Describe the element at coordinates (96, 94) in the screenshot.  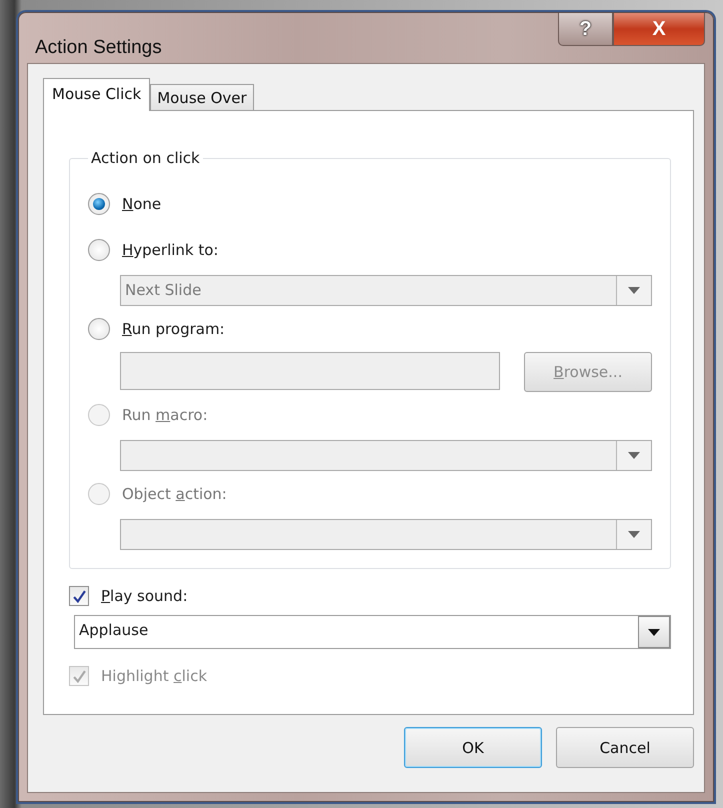
I see `tab: Mouse Click` at that location.